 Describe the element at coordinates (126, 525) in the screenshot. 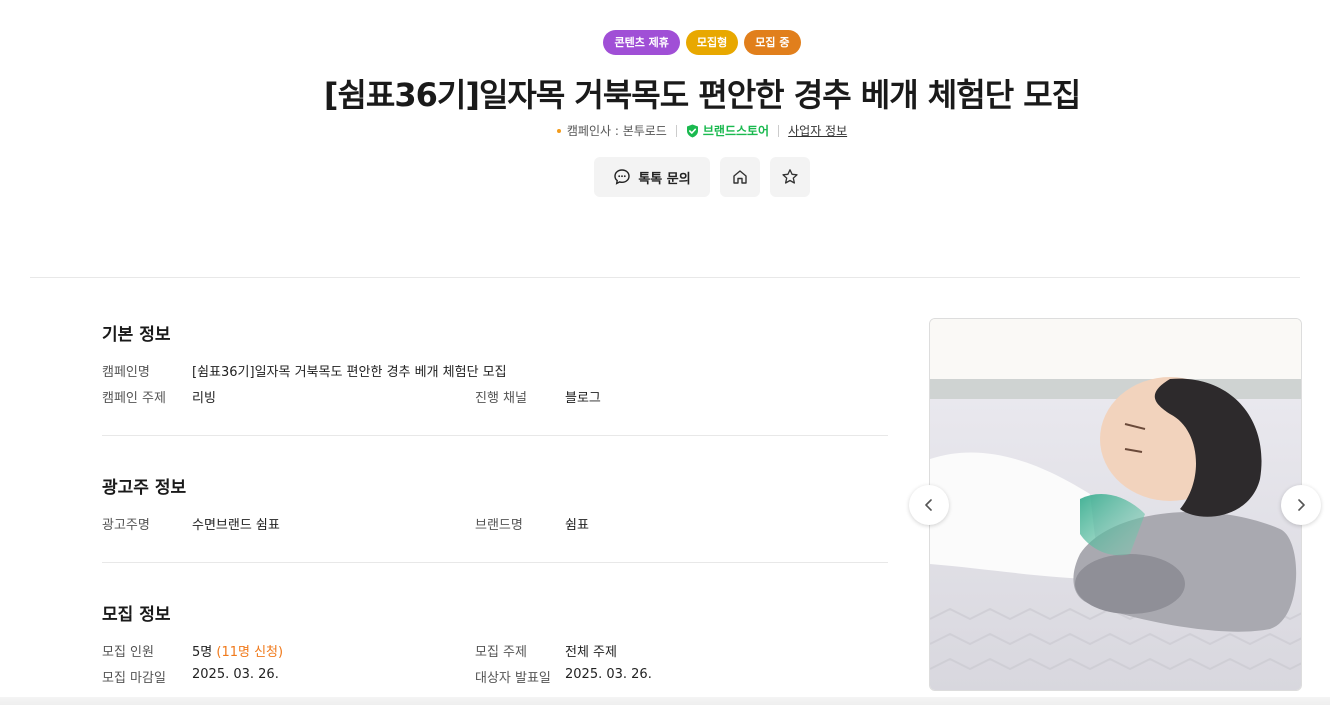

I see `advertiser-label: 광고주명` at that location.